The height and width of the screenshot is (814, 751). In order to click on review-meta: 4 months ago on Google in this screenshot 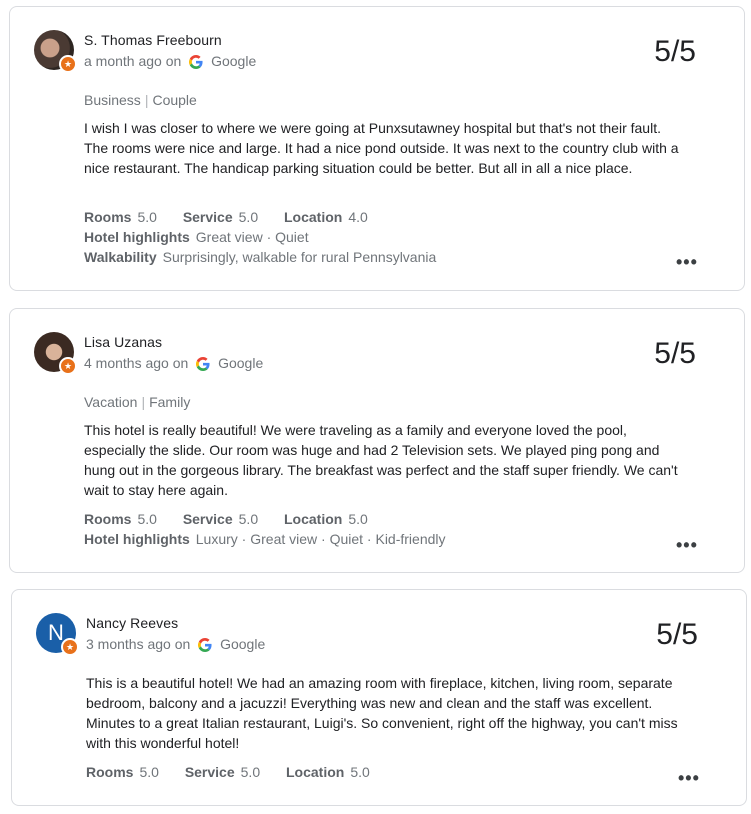, I will do `click(173, 363)`.